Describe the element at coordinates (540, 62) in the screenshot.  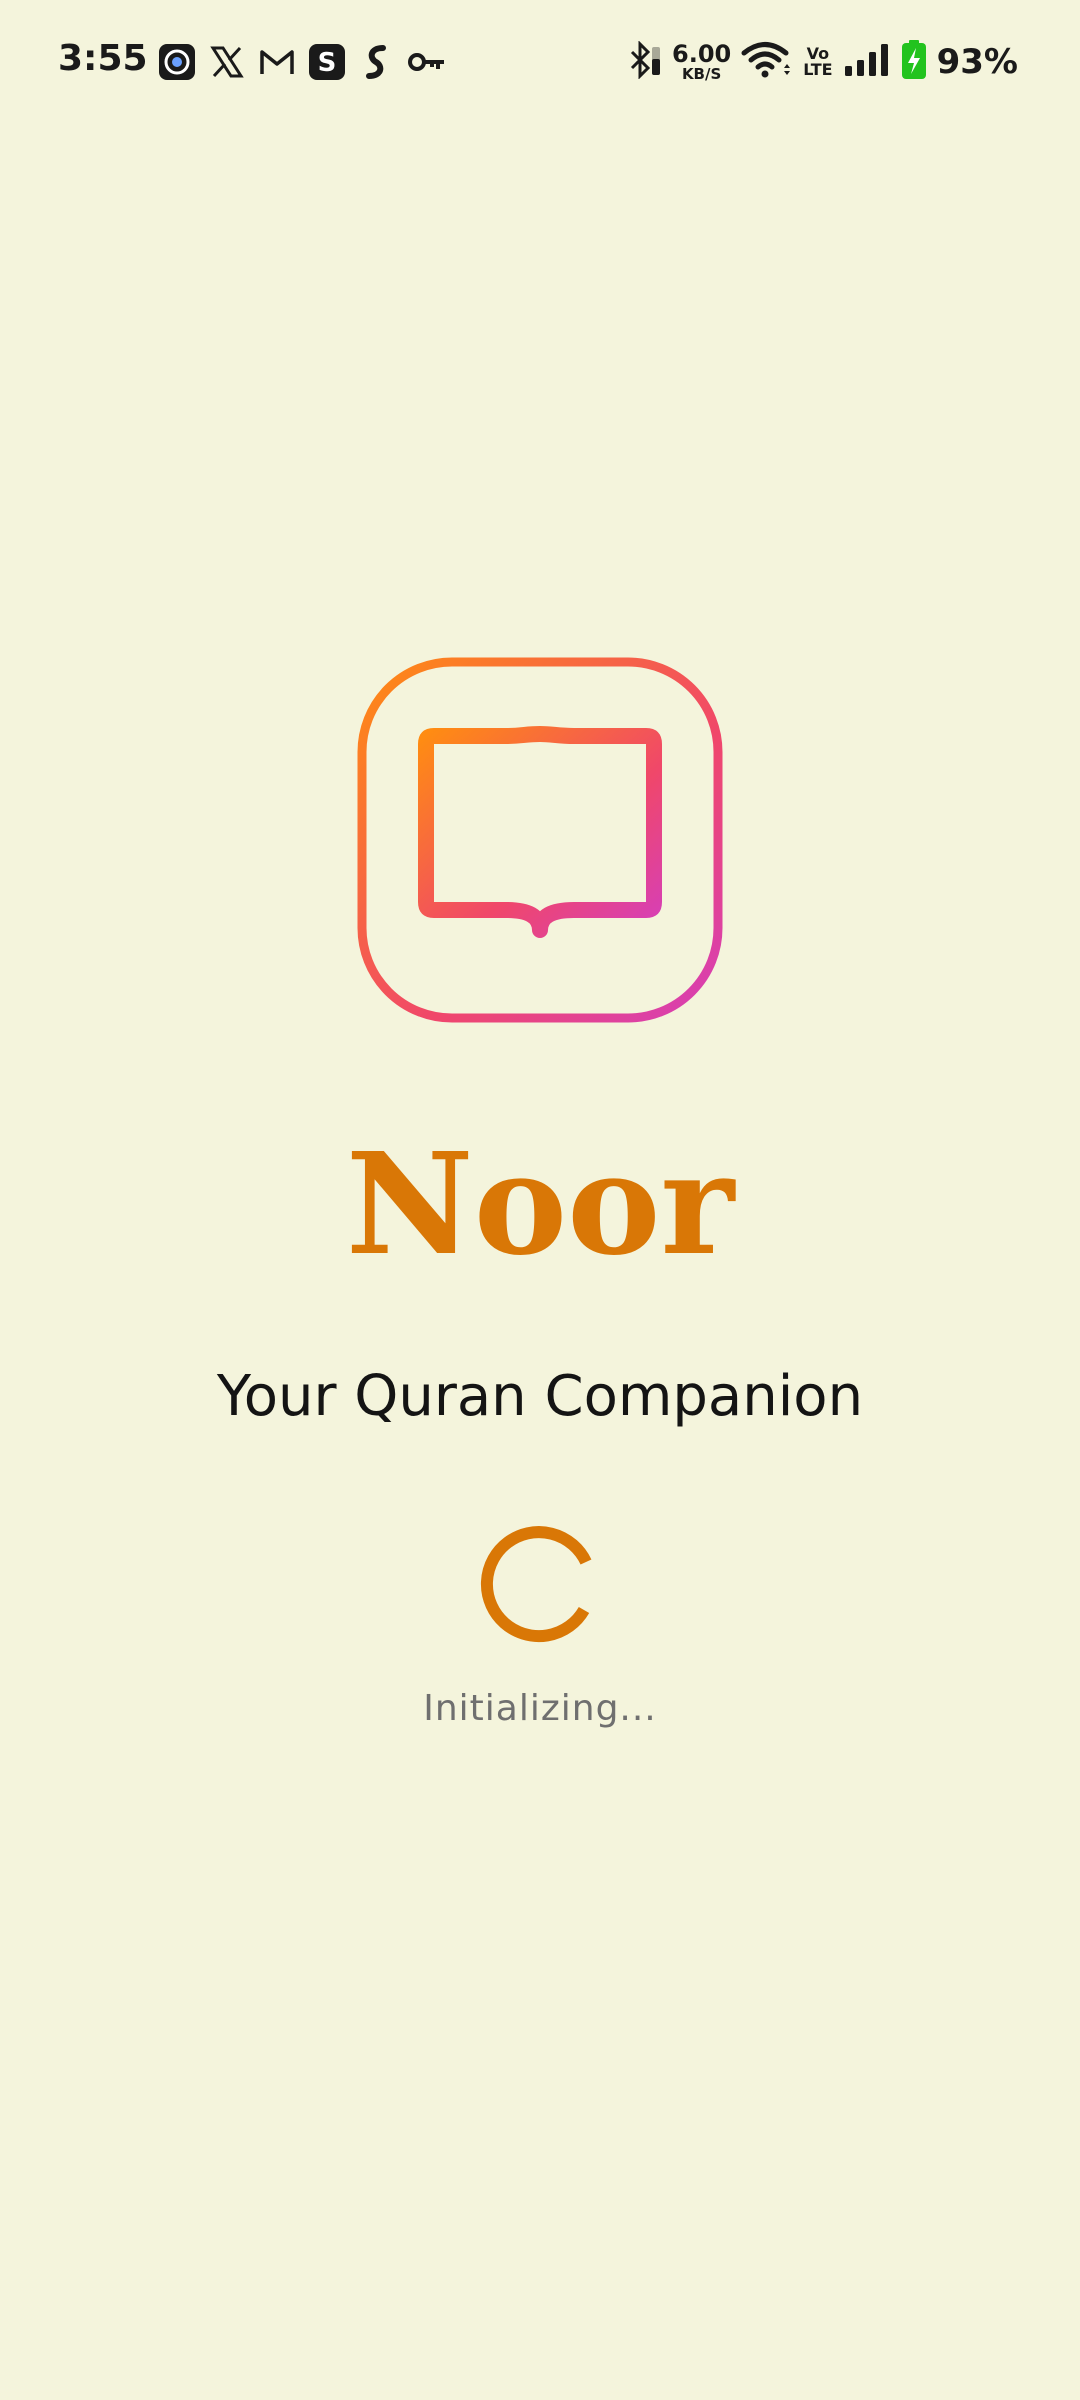
I see `status-bar: 3:55 S 6.00 KB/S Vo LTE 93%` at that location.